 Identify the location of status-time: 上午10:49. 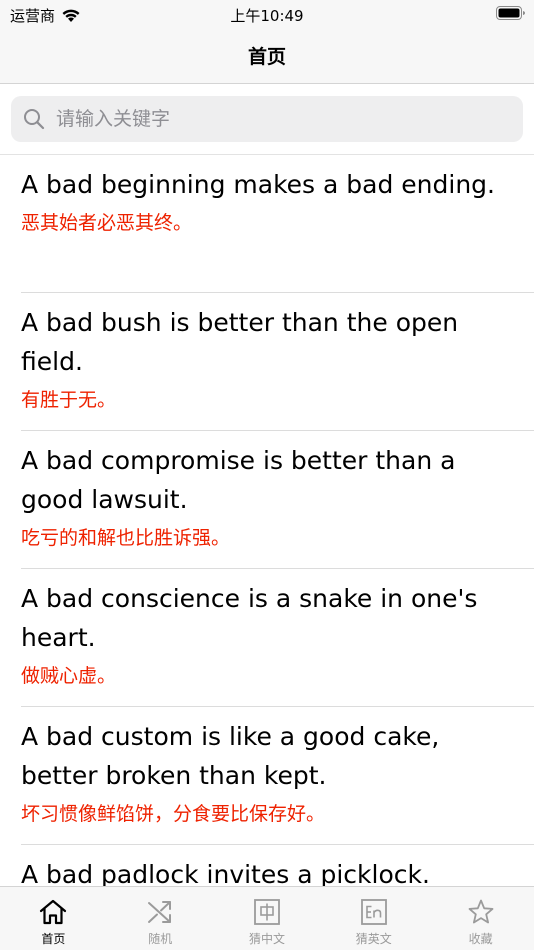
(267, 16).